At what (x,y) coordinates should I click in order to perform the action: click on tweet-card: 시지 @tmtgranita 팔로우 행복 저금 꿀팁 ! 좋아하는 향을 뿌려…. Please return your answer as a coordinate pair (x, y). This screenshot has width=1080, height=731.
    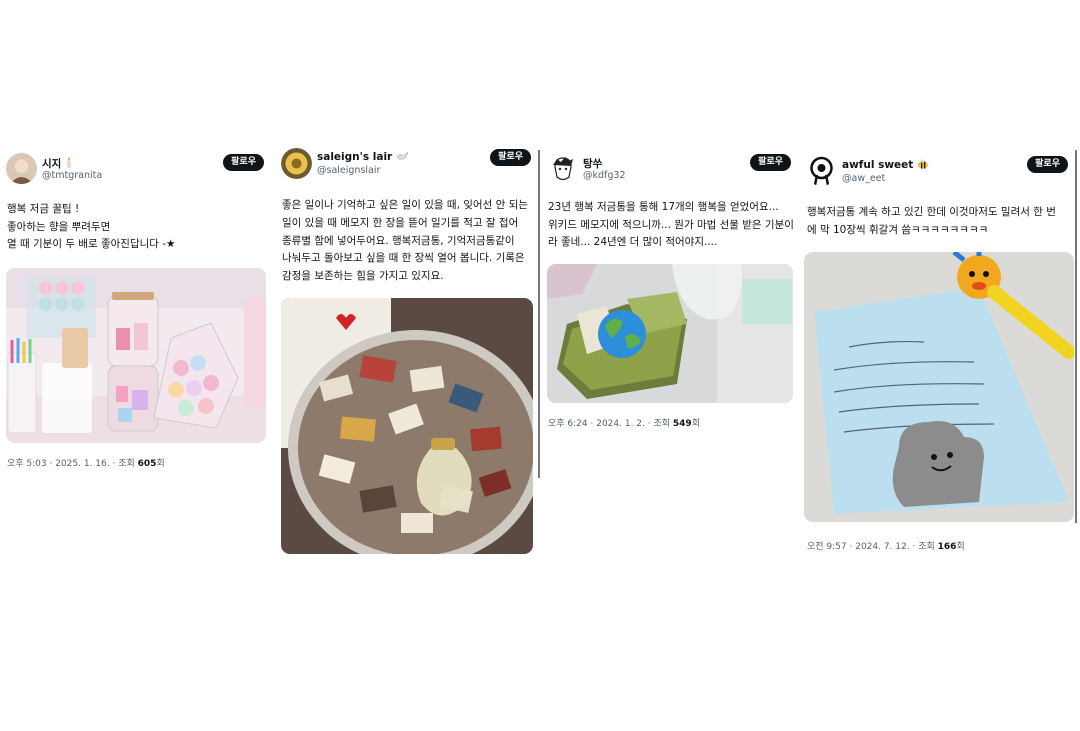
    Looking at the image, I should click on (136, 308).